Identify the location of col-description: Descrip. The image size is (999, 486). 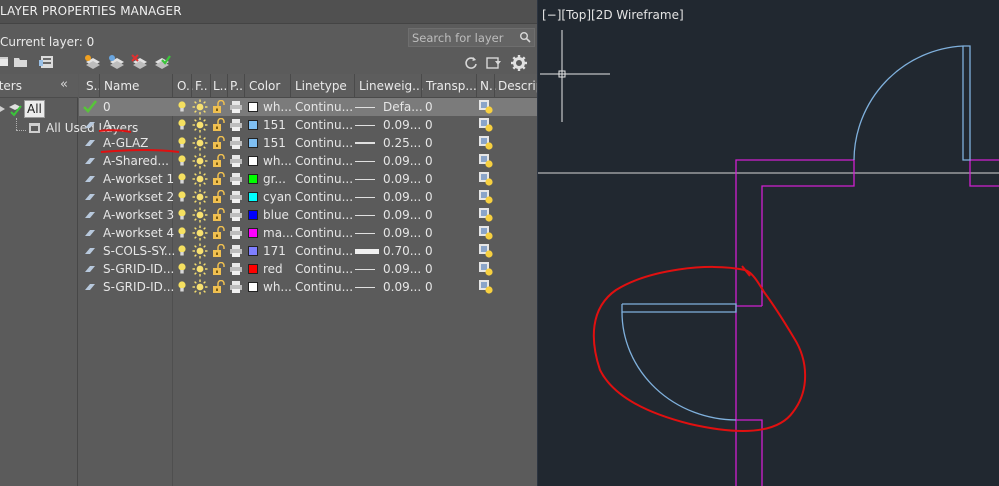
(517, 86).